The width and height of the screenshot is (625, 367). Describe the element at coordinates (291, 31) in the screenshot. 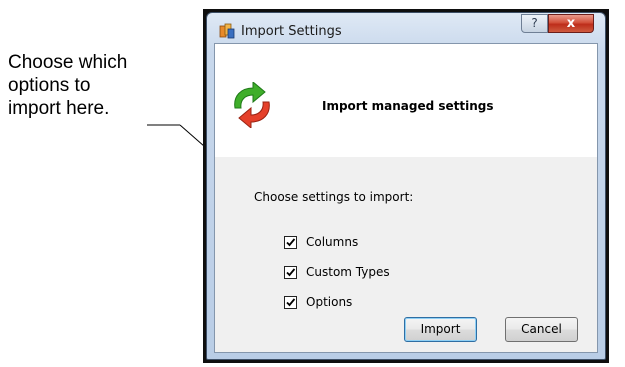

I see `window-title: Import Settings` at that location.